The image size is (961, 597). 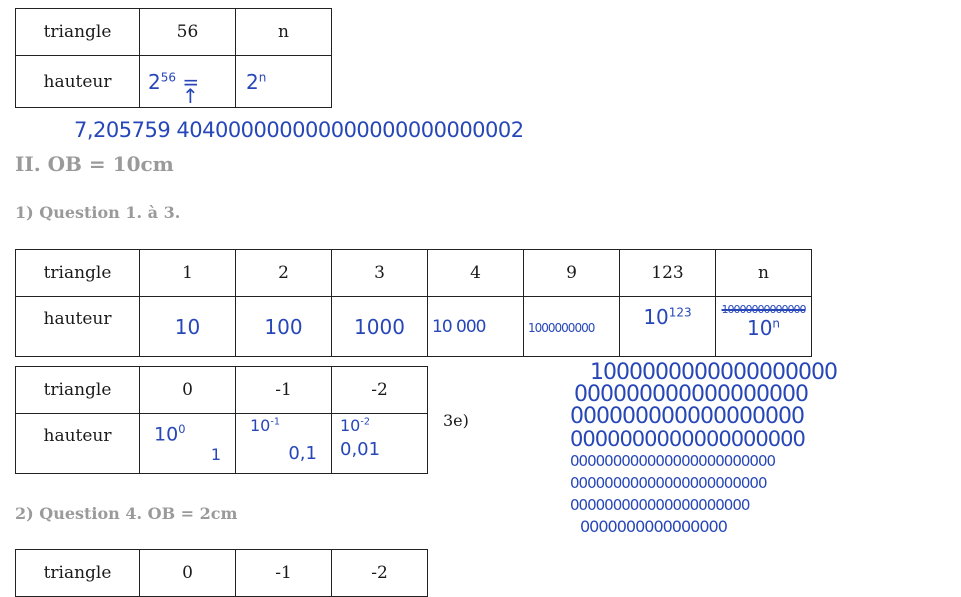 I want to click on hand-value: 1, so click(x=215, y=455).